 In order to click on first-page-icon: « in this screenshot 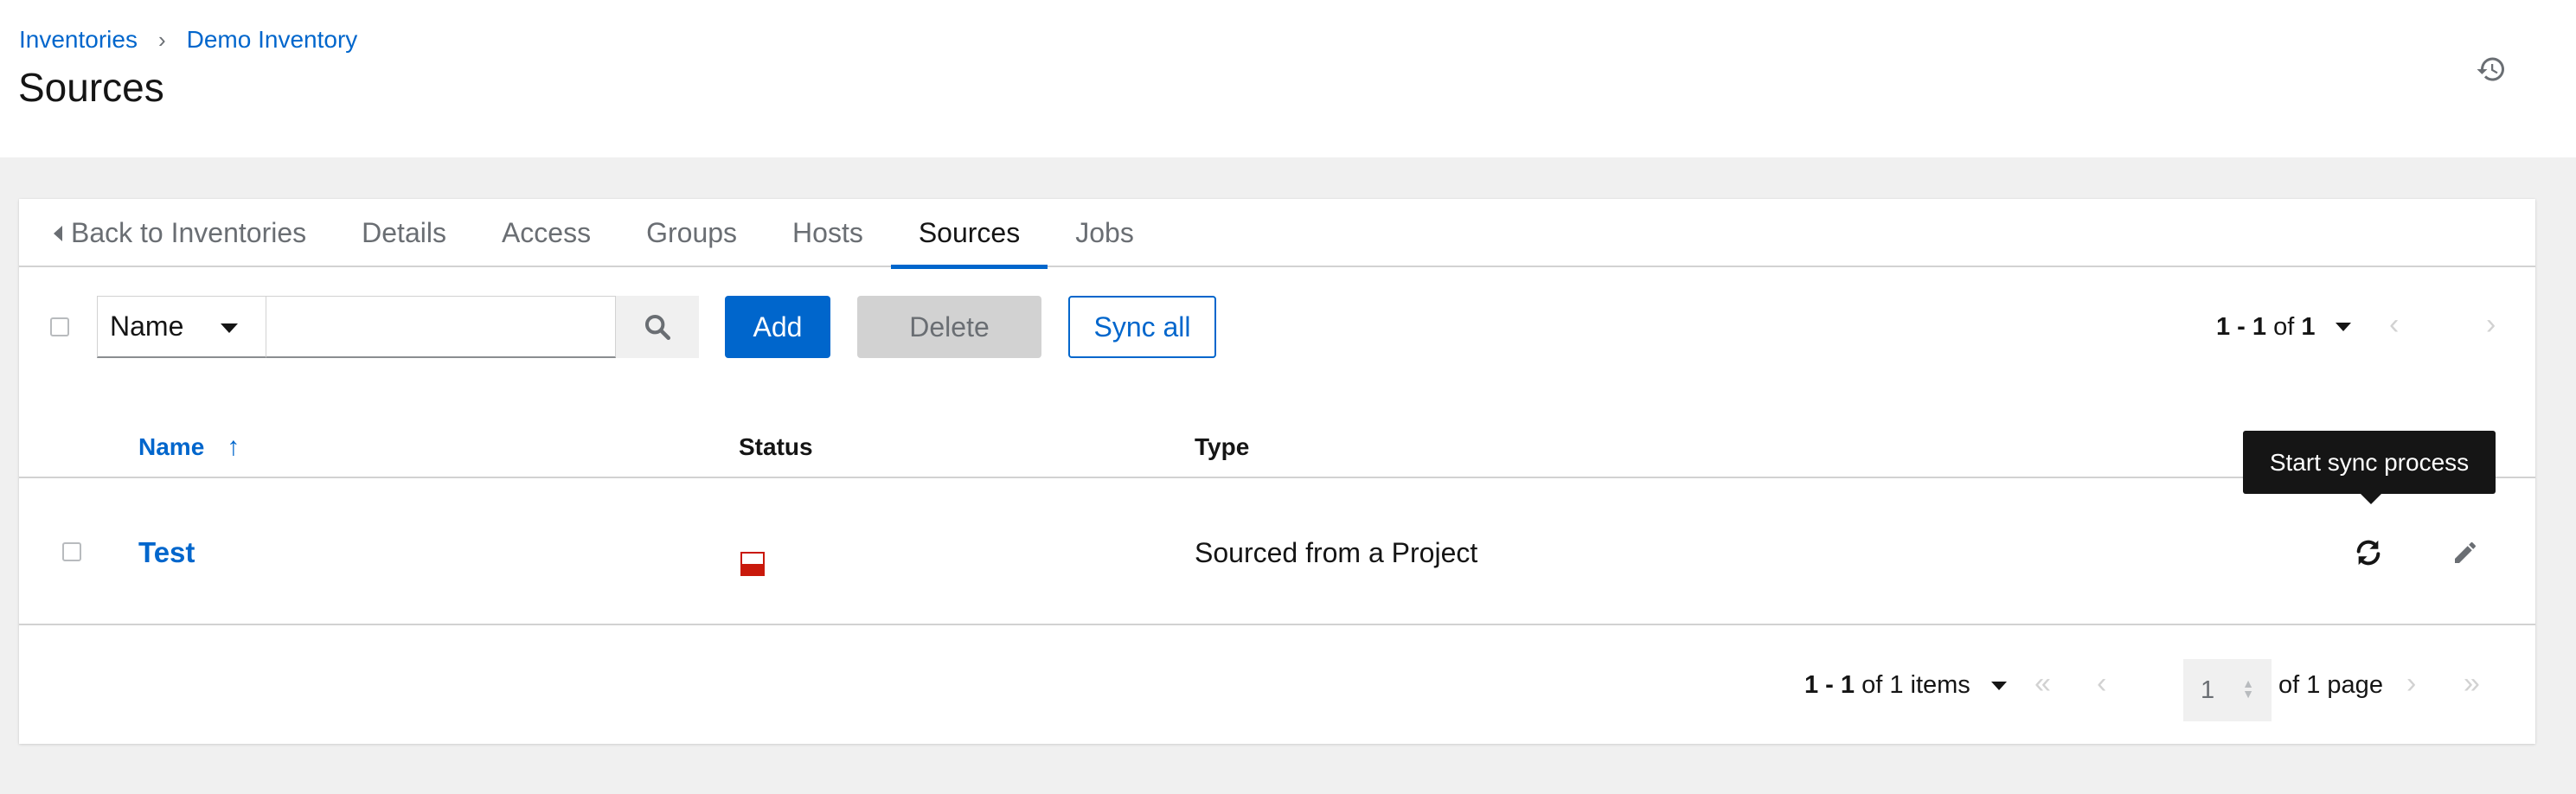, I will do `click(2043, 684)`.